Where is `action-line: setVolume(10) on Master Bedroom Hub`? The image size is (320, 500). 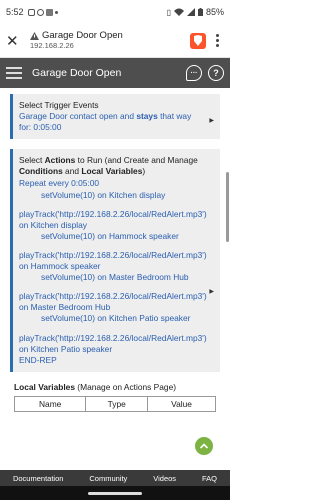
action-line: setVolume(10) on Master Bedroom Hub is located at coordinates (115, 277).